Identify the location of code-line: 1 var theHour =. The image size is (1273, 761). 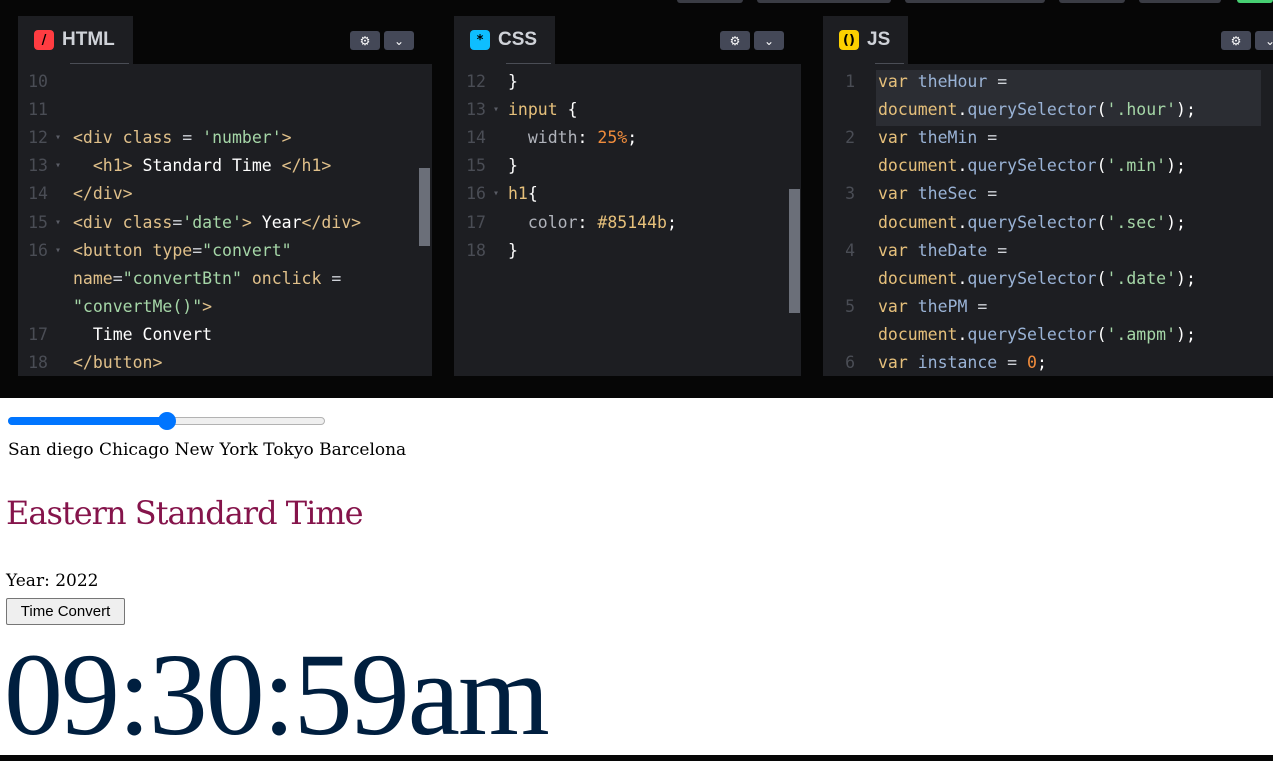
(1048, 82).